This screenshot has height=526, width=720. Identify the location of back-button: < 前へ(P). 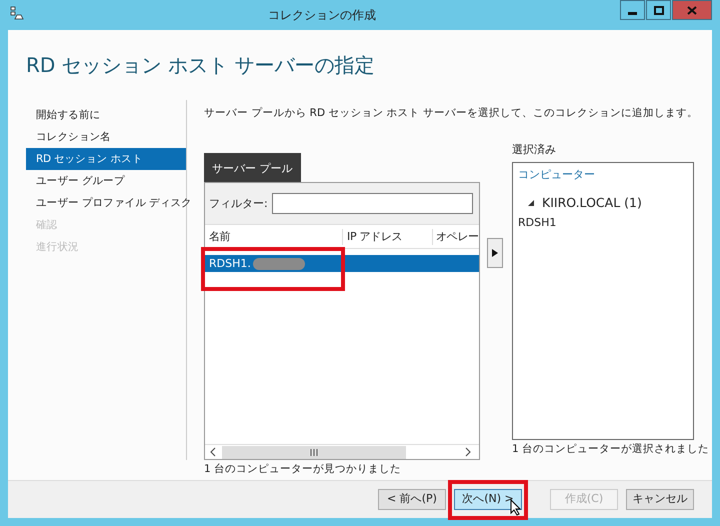
(412, 499).